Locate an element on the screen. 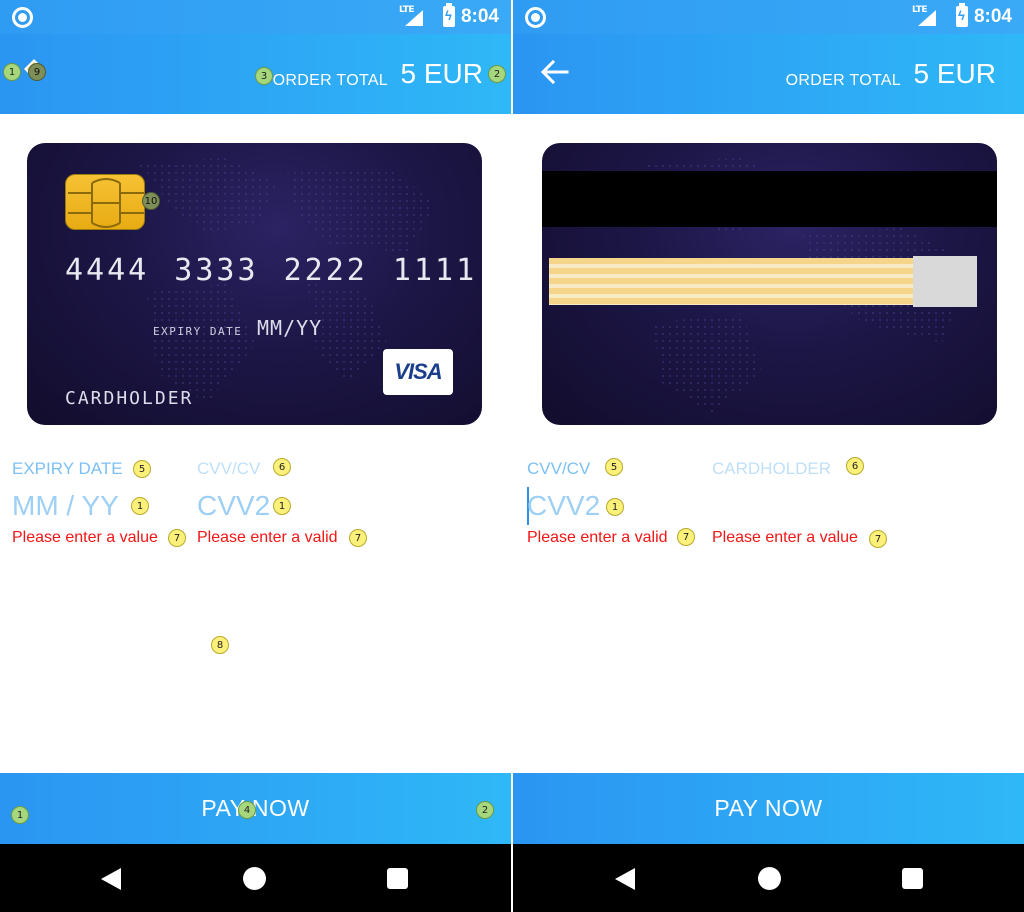 This screenshot has width=1024, height=912. screen-divider is located at coordinates (512, 456).